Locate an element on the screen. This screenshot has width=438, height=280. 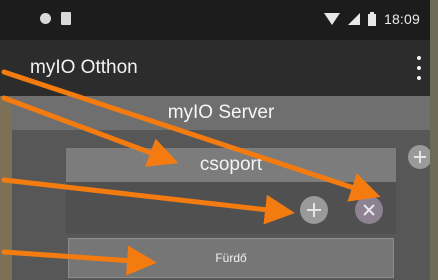
group-header: csoport is located at coordinates (231, 165).